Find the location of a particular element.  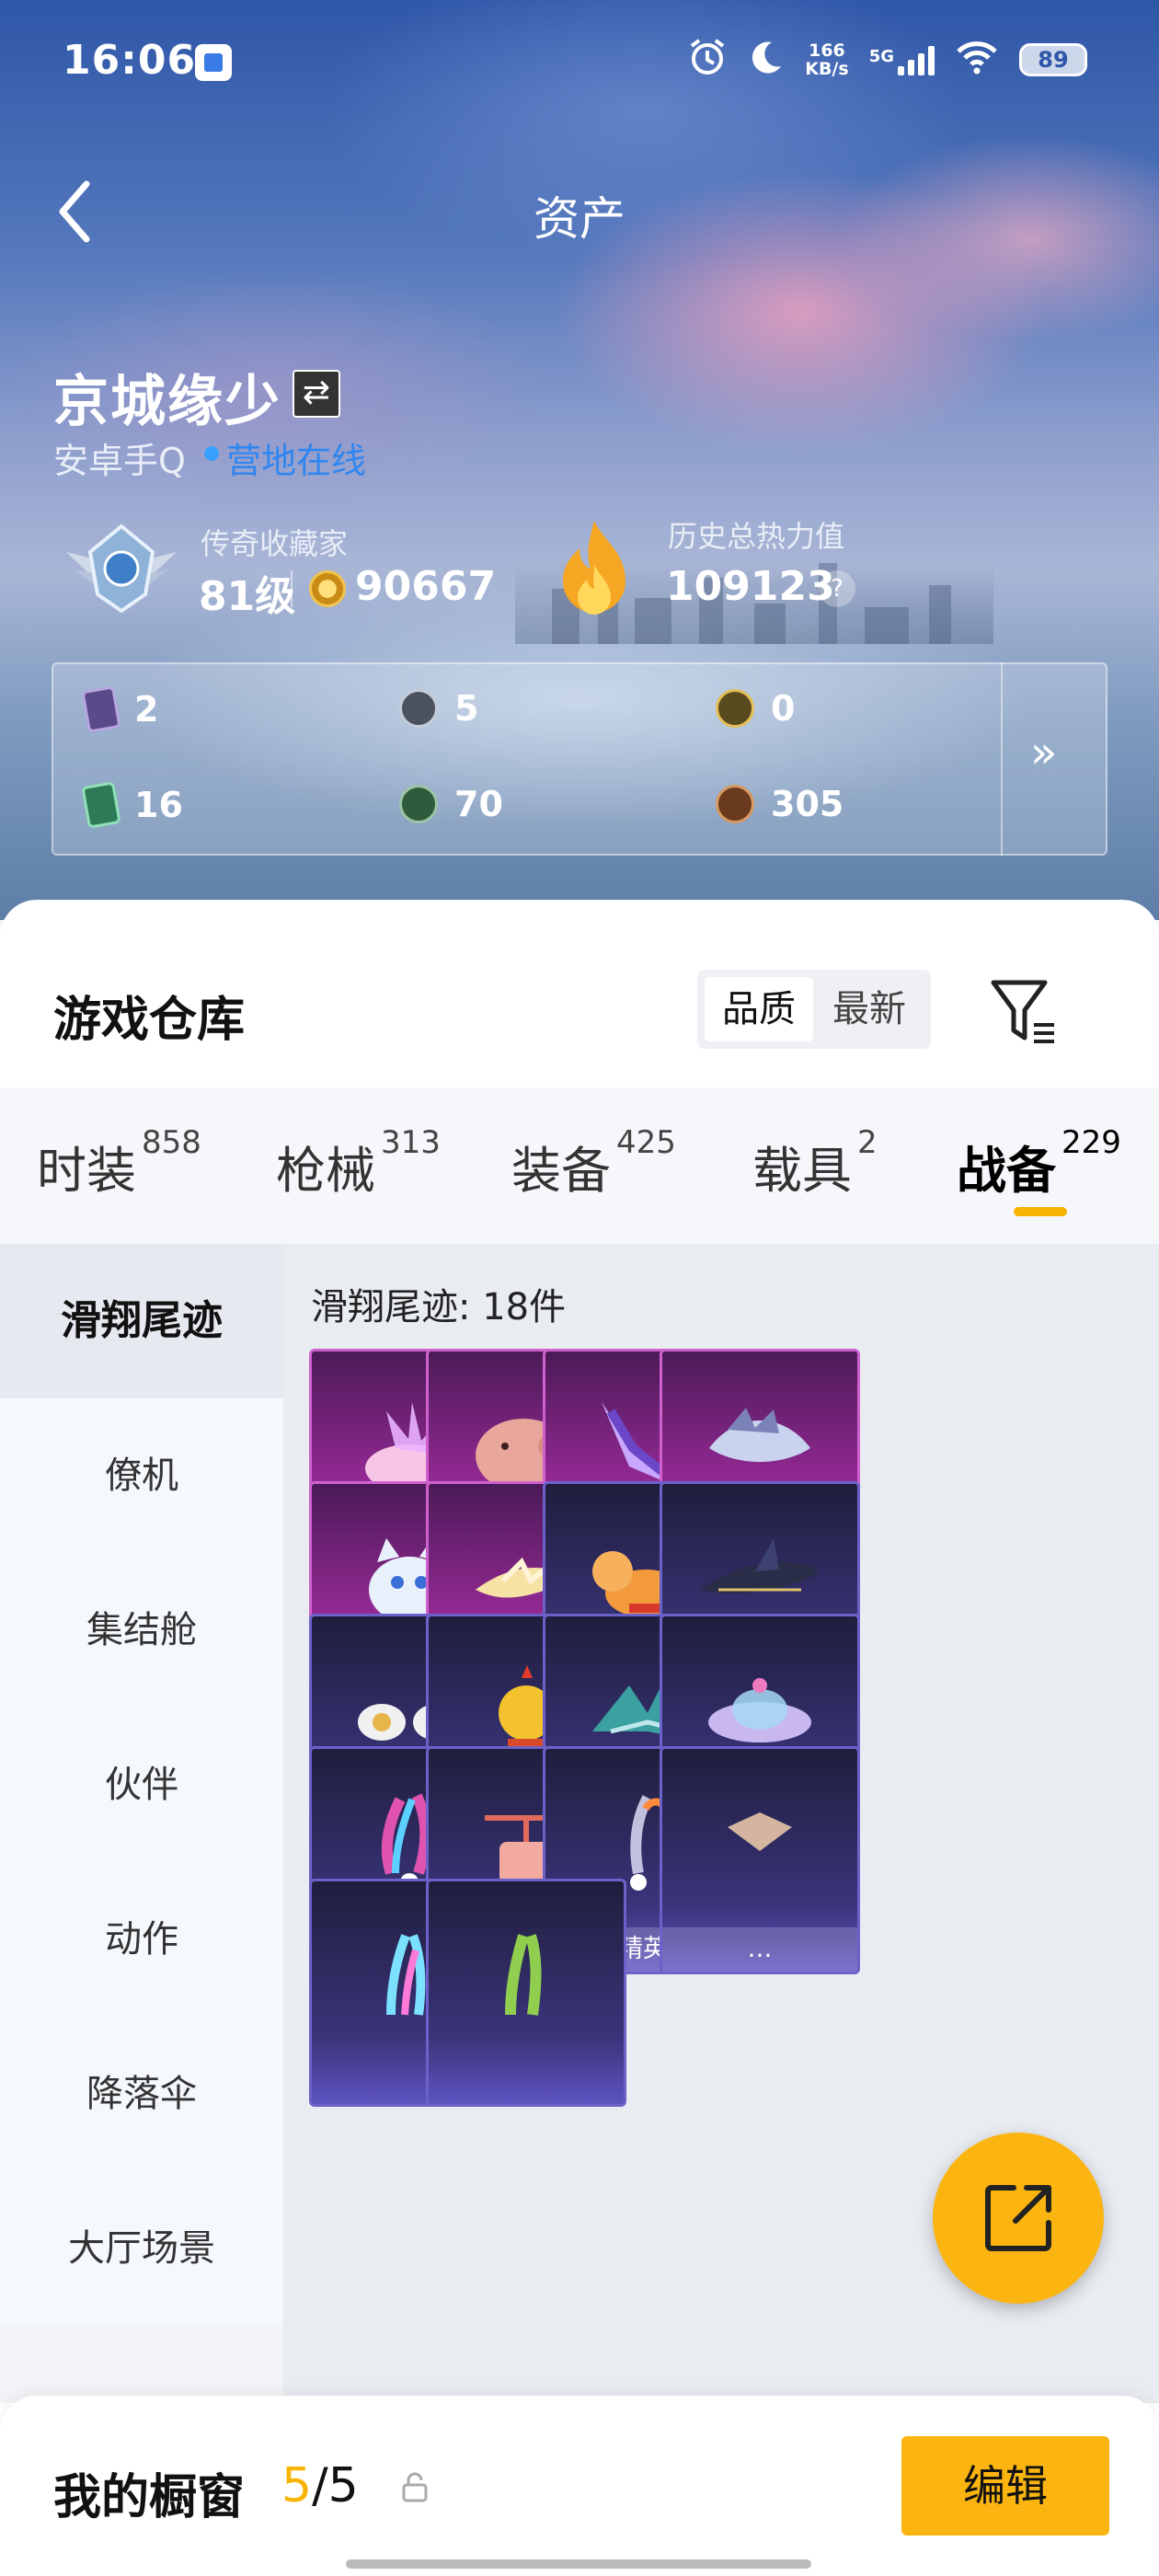

resources-more-button: » is located at coordinates (1043, 752).